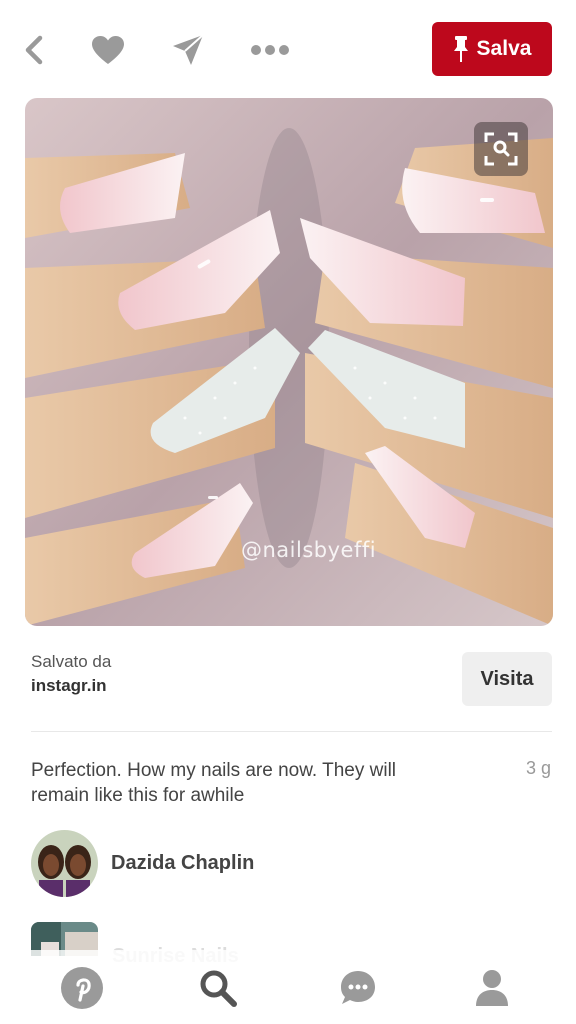 This screenshot has width=576, height=1024. I want to click on chat-icon, so click(358, 987).